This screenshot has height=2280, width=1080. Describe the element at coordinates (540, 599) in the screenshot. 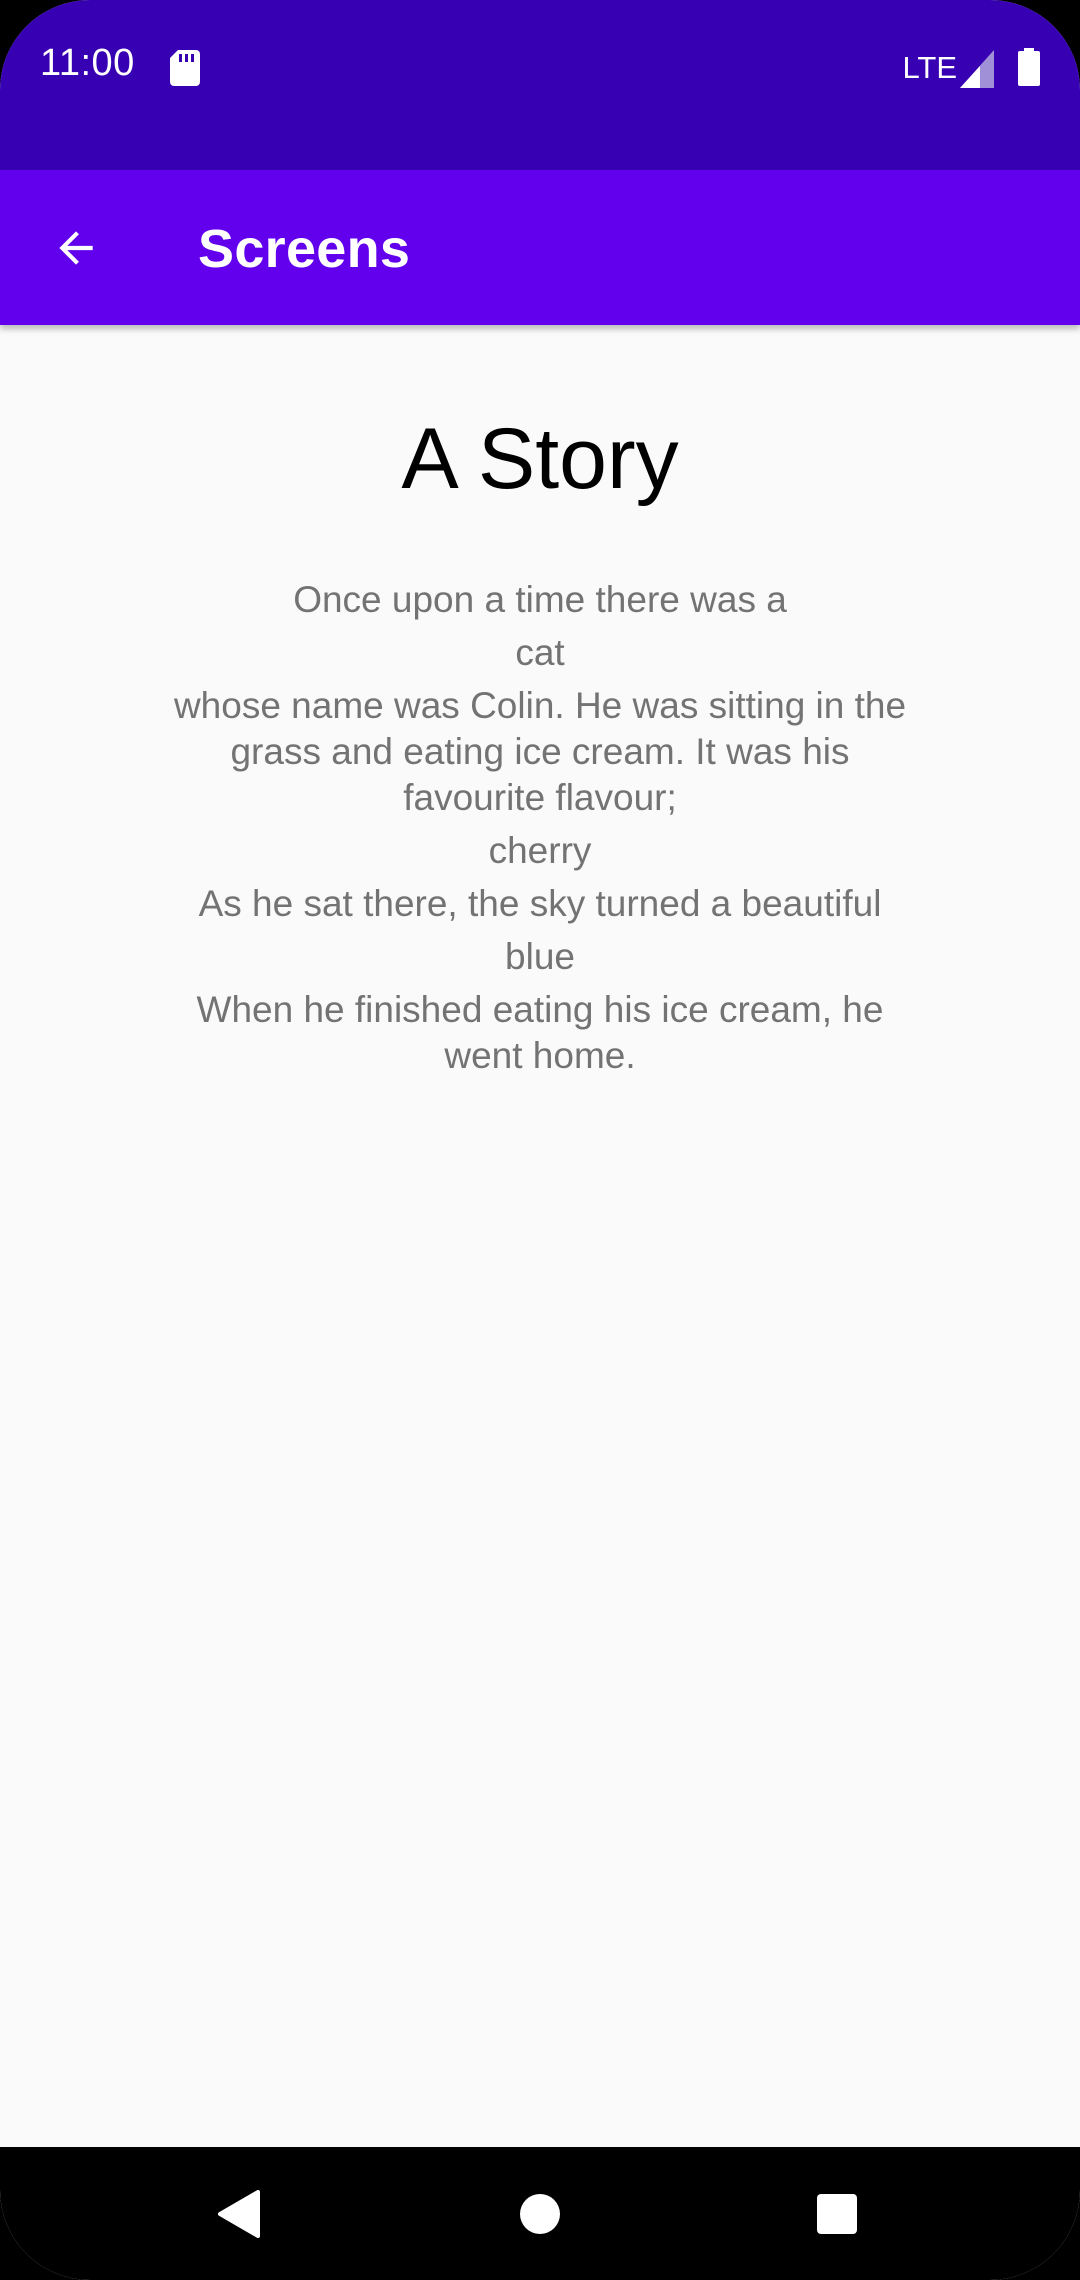

I see `story-line: Once upon a time there was a` at that location.